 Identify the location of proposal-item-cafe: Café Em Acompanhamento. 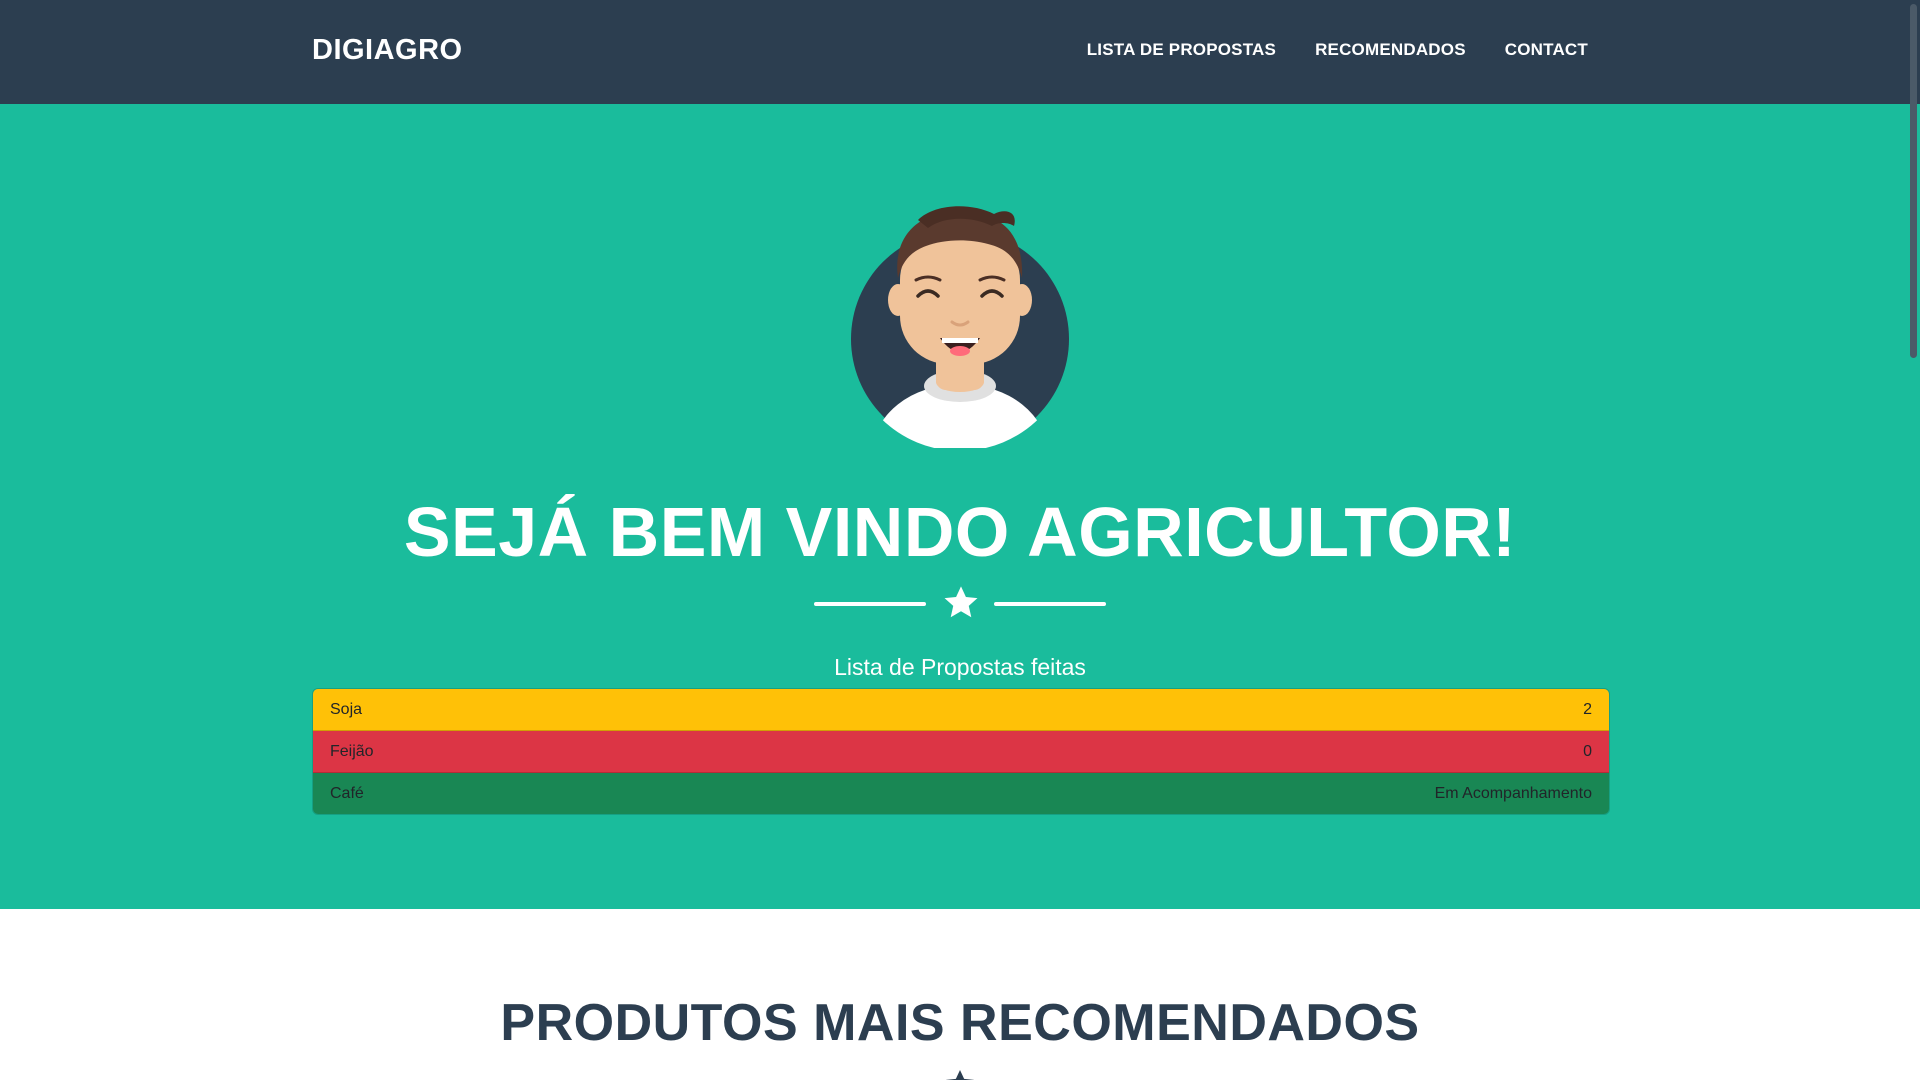
(961, 793).